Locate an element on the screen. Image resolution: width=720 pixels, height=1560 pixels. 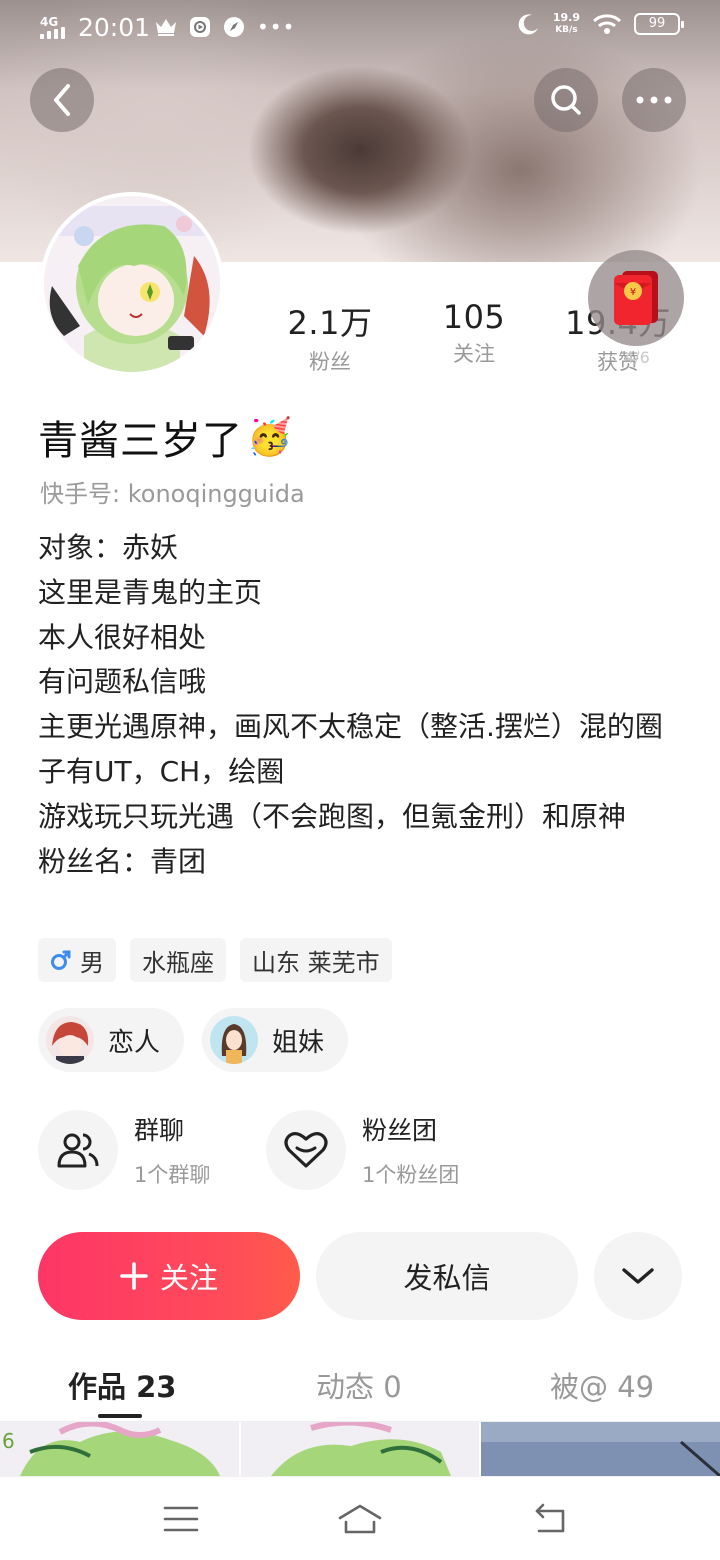
system-navigation-bar is located at coordinates (360, 1518).